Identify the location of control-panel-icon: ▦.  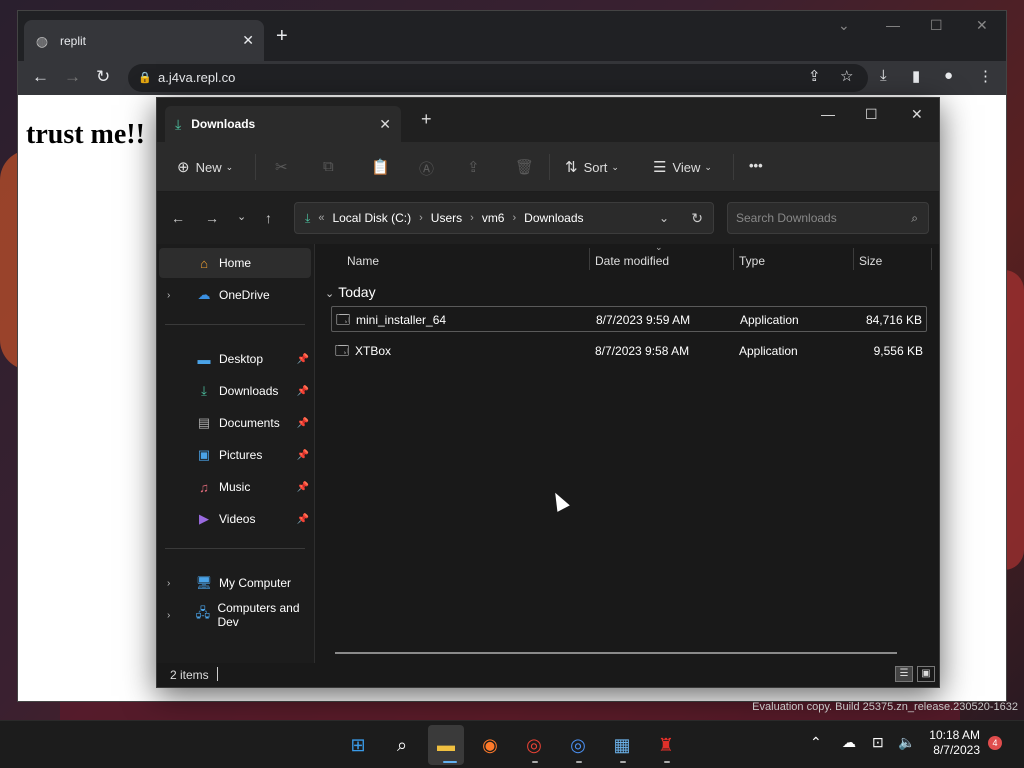
(622, 745).